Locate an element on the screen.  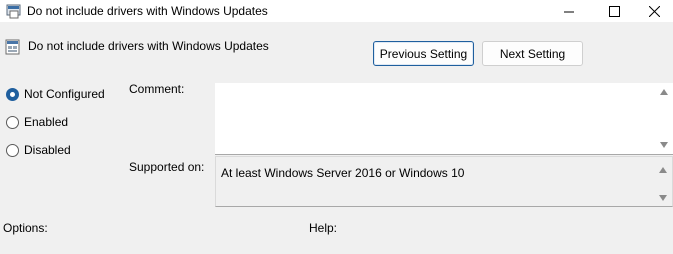
supported-scrollbar is located at coordinates (663, 181).